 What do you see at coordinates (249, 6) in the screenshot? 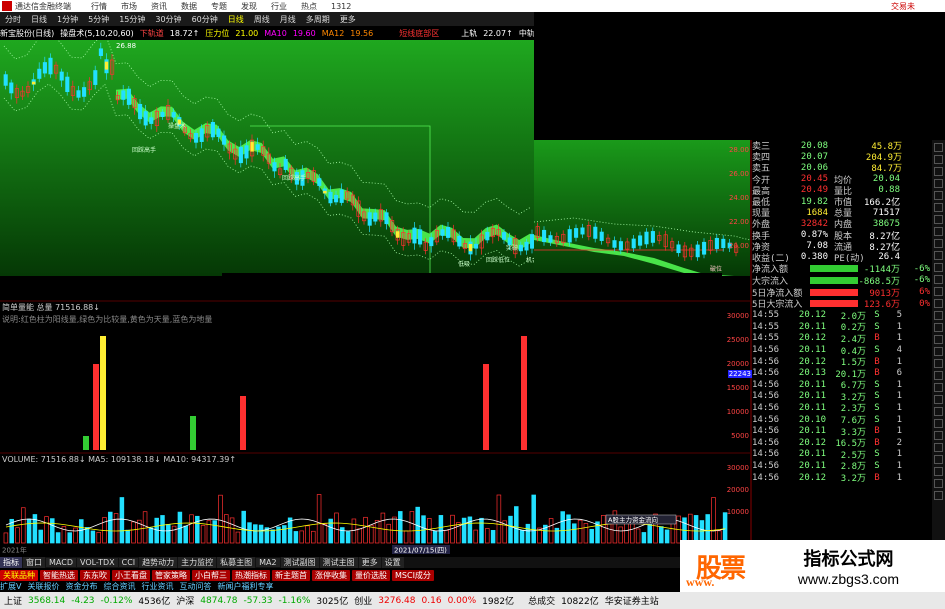
I see `top-tab: 发现` at bounding box center [249, 6].